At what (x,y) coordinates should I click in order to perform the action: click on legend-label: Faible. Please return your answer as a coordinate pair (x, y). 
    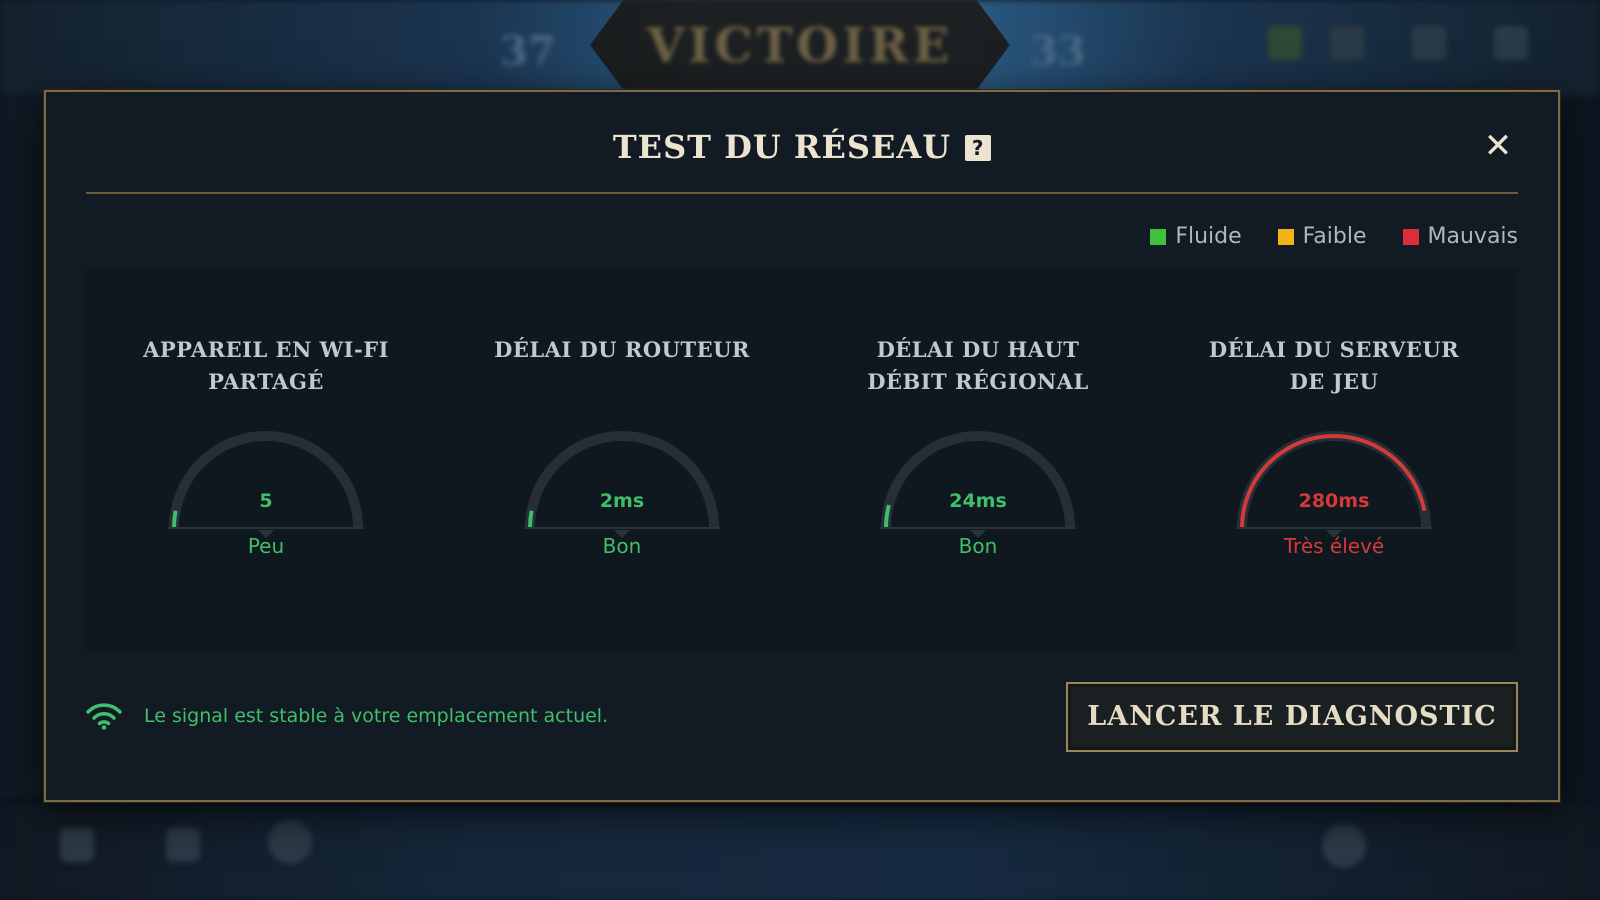
    Looking at the image, I should click on (1334, 236).